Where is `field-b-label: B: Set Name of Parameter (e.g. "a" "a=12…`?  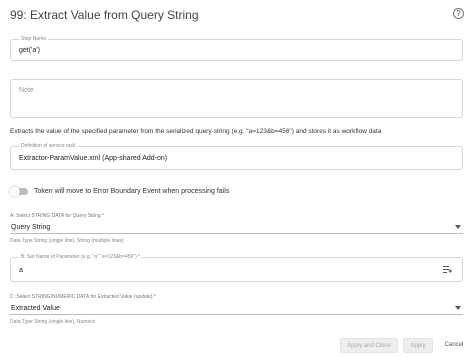
field-b-label: B: Set Name of Parameter (e.g. "a" "a=12… is located at coordinates (81, 257).